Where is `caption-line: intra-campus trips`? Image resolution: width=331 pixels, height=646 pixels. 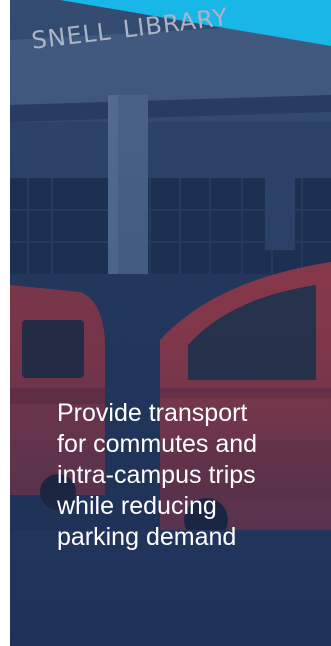 caption-line: intra-campus trips is located at coordinates (156, 475).